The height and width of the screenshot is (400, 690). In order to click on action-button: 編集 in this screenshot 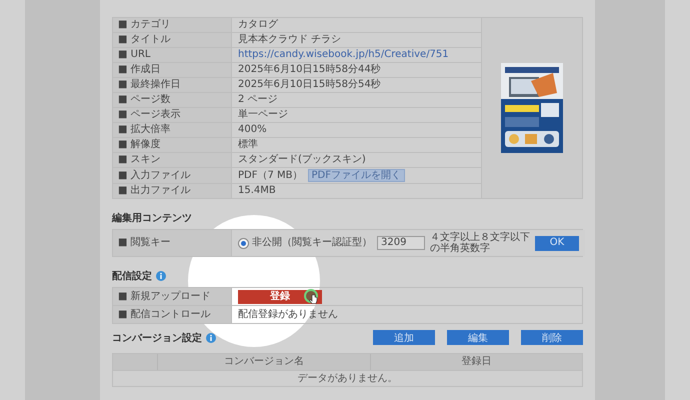, I will do `click(478, 337)`.